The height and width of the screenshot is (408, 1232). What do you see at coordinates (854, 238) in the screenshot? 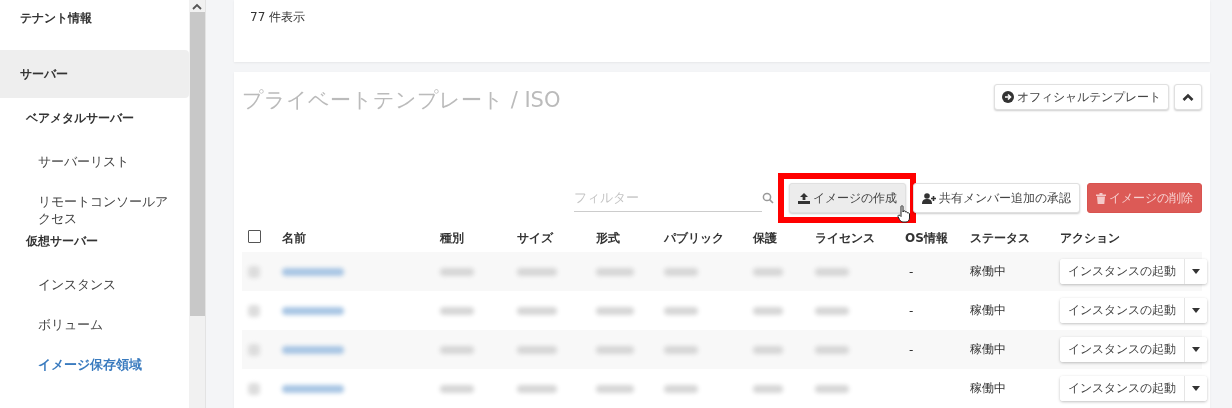
I see `column-header: ライセンス` at bounding box center [854, 238].